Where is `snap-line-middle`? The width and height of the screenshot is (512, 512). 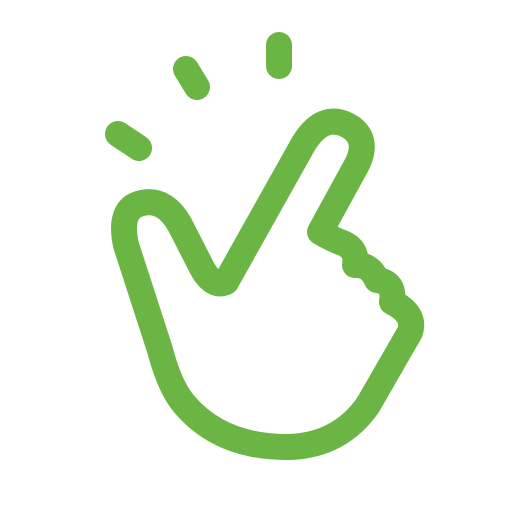
snap-line-middle is located at coordinates (191, 78).